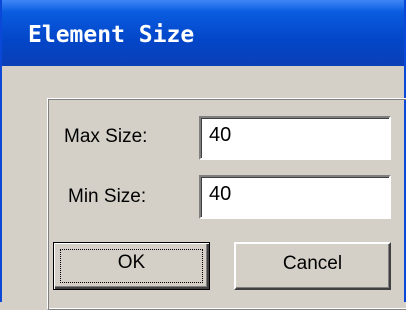 This screenshot has width=406, height=310. I want to click on cancel-button: Cancel, so click(312, 266).